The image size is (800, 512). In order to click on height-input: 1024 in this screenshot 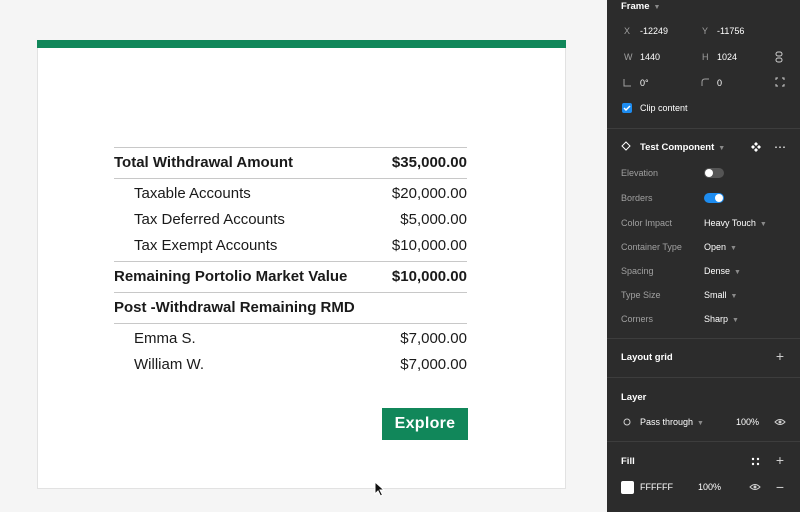, I will do `click(727, 57)`.